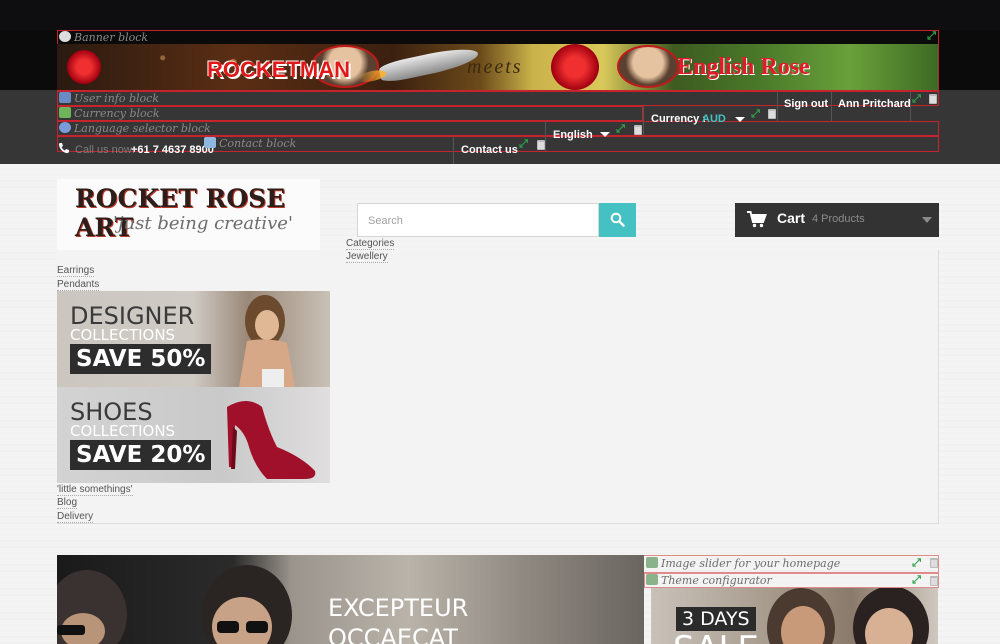 Image resolution: width=1000 pixels, height=644 pixels. Describe the element at coordinates (478, 220) in the screenshot. I see `search-input: Search` at that location.